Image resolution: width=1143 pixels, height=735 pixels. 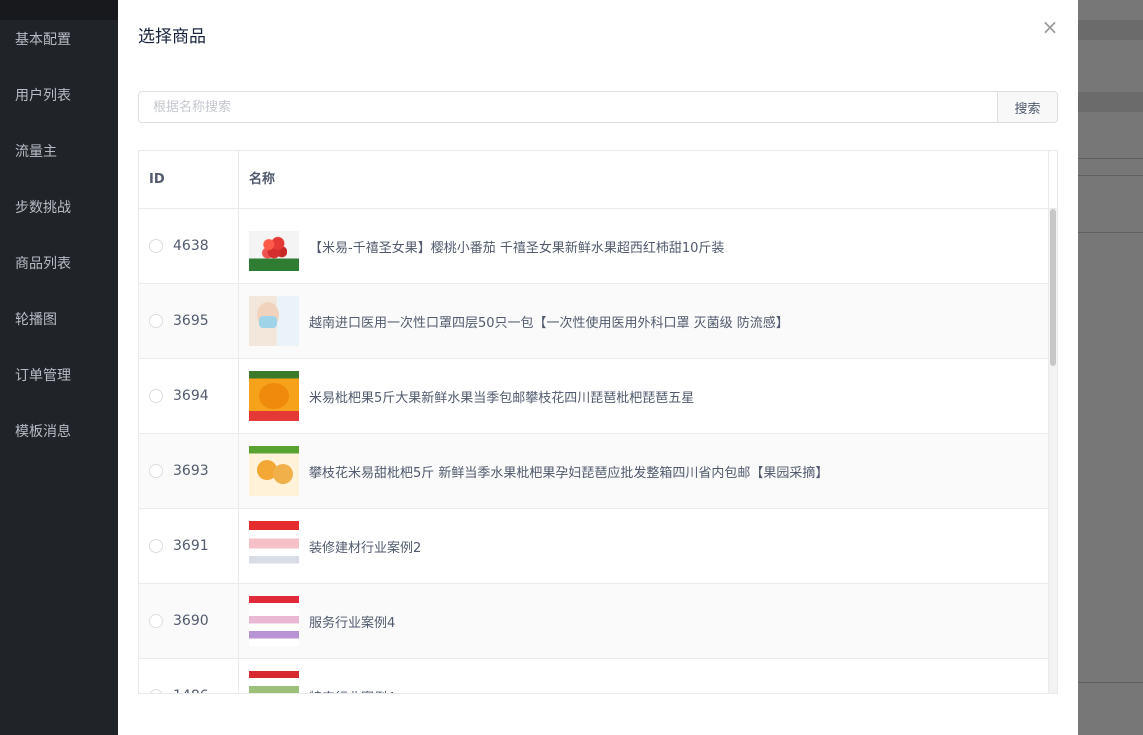 I want to click on product-name: 特产行业案例4, so click(x=352, y=690).